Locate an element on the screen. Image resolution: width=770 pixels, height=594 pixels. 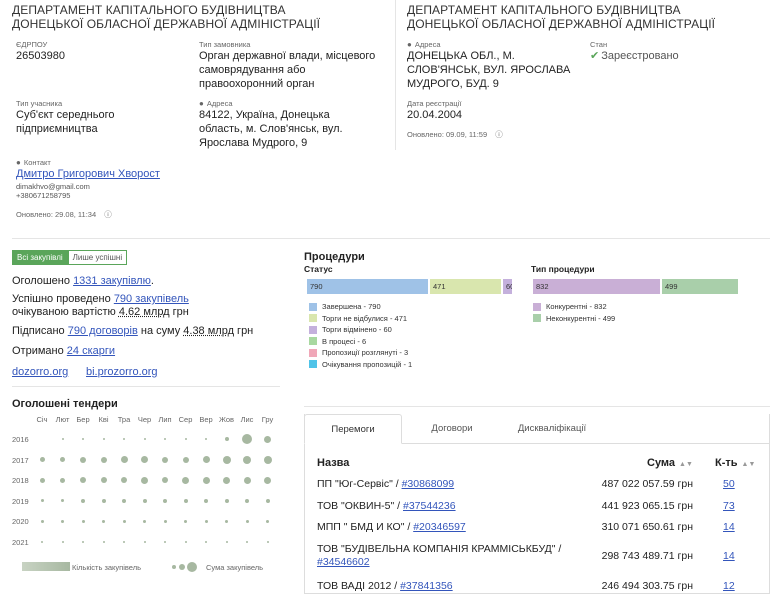
winner-code-link: #37544236 is located at coordinates (429, 506).